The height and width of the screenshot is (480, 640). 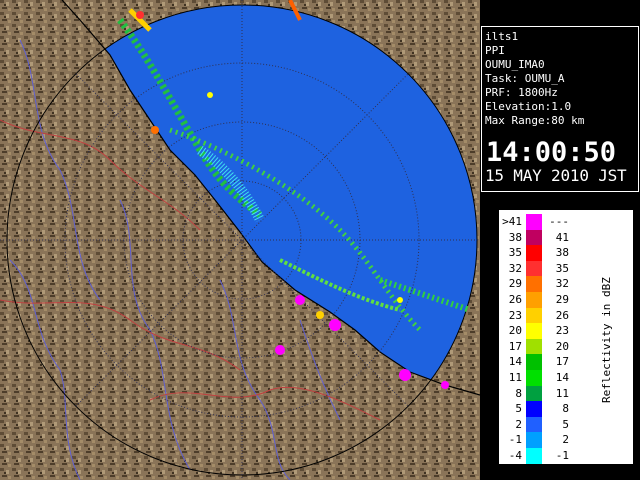 What do you see at coordinates (495, 50) in the screenshot?
I see `scan-type-label: PPI` at bounding box center [495, 50].